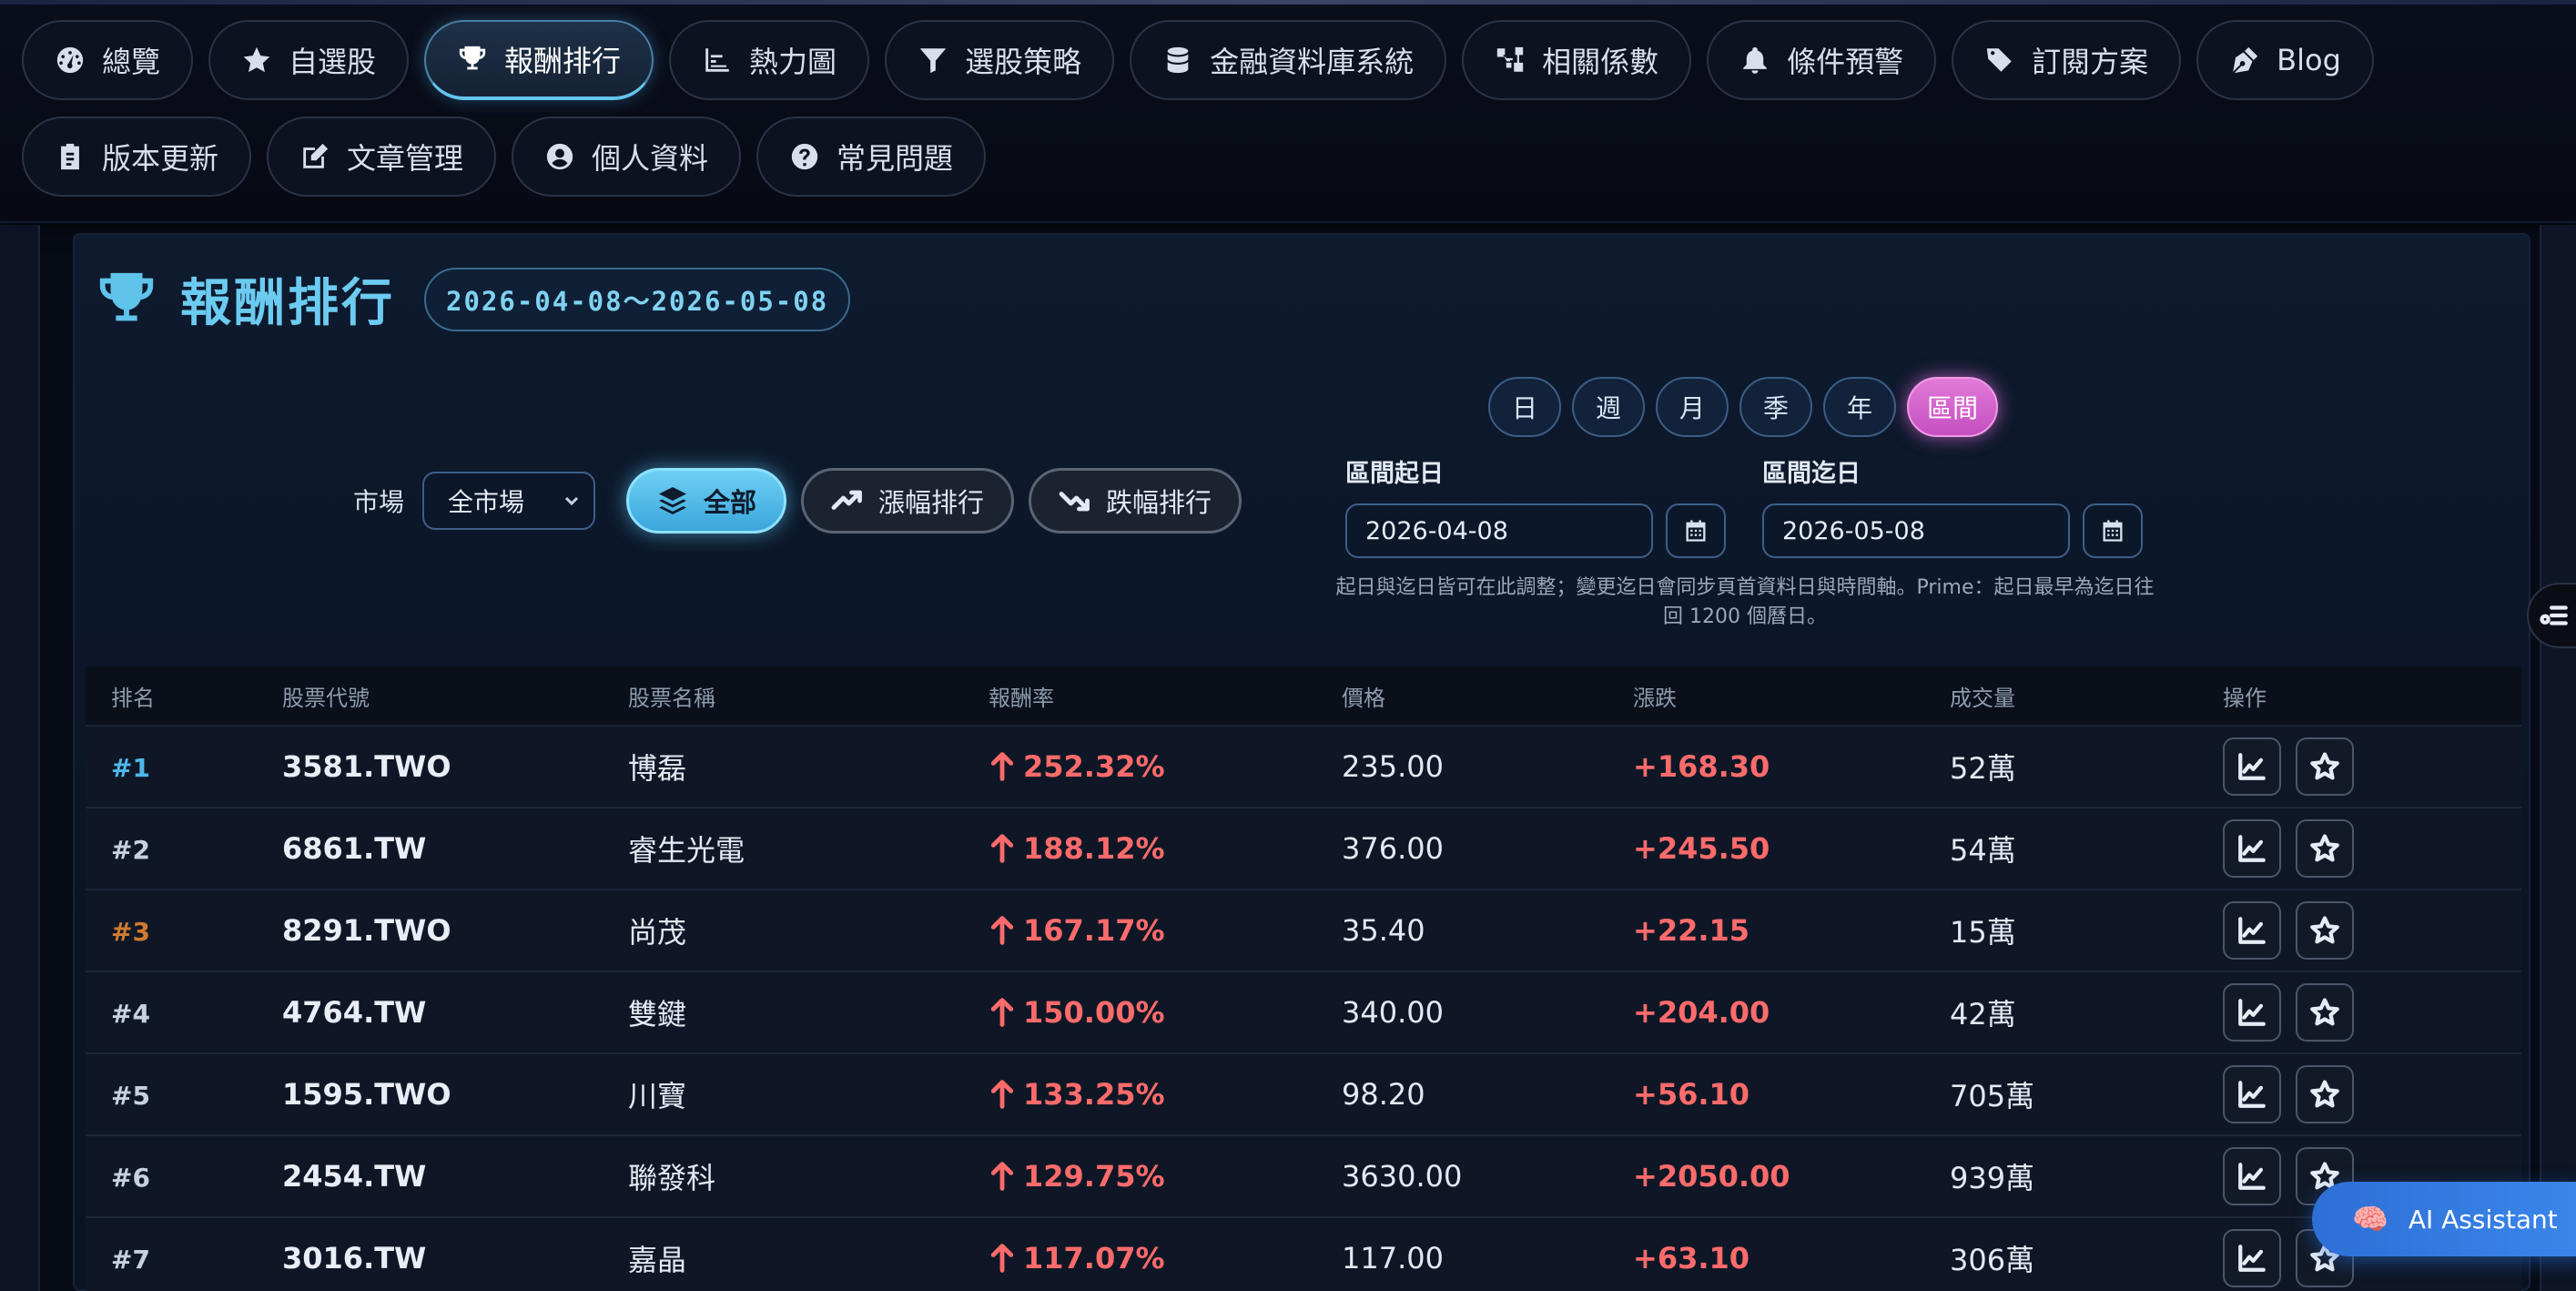 Image resolution: width=2576 pixels, height=1291 pixels. I want to click on table-header: 排名 股票代號 股票名稱 報酬率 價格 漲跌 成交量 操作, so click(1303, 696).